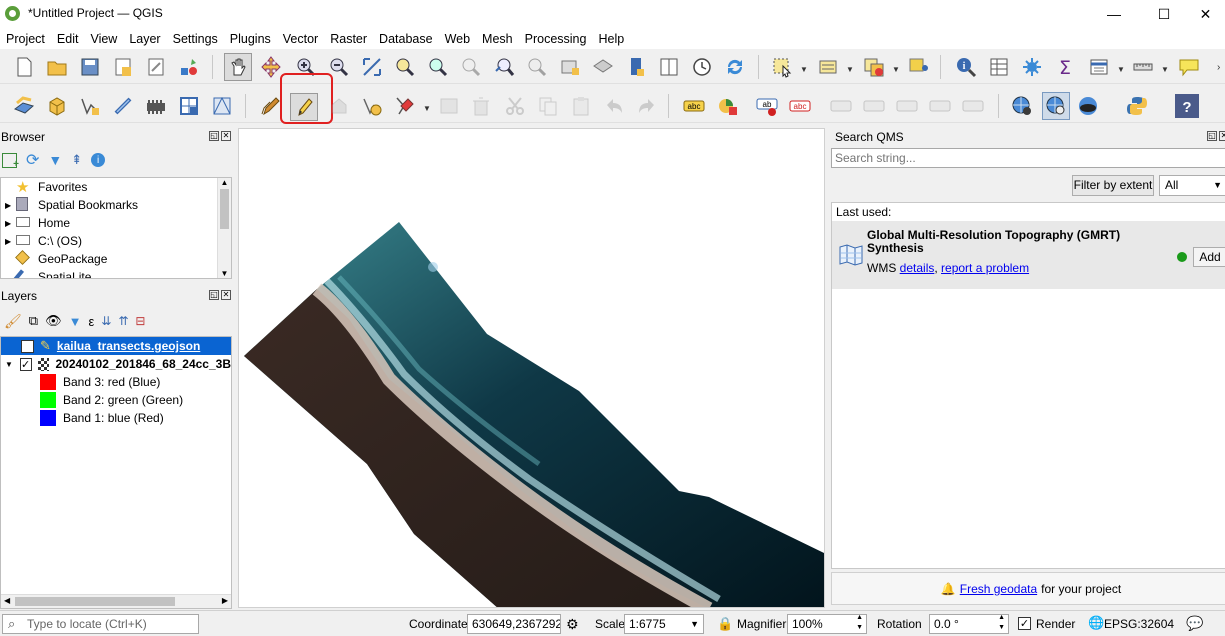 The height and width of the screenshot is (636, 1225). What do you see at coordinates (1192, 185) in the screenshot?
I see `qms-filter-select: All ▼` at bounding box center [1192, 185].